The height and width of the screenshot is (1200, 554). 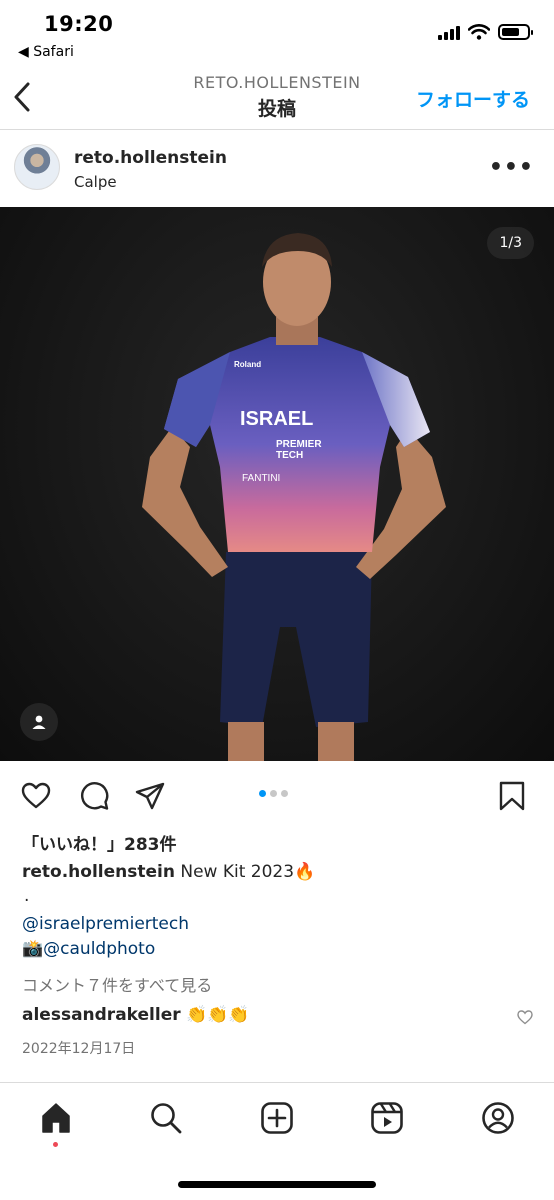 I want to click on caption-text: New Kit 2023🔥, so click(x=245, y=872).